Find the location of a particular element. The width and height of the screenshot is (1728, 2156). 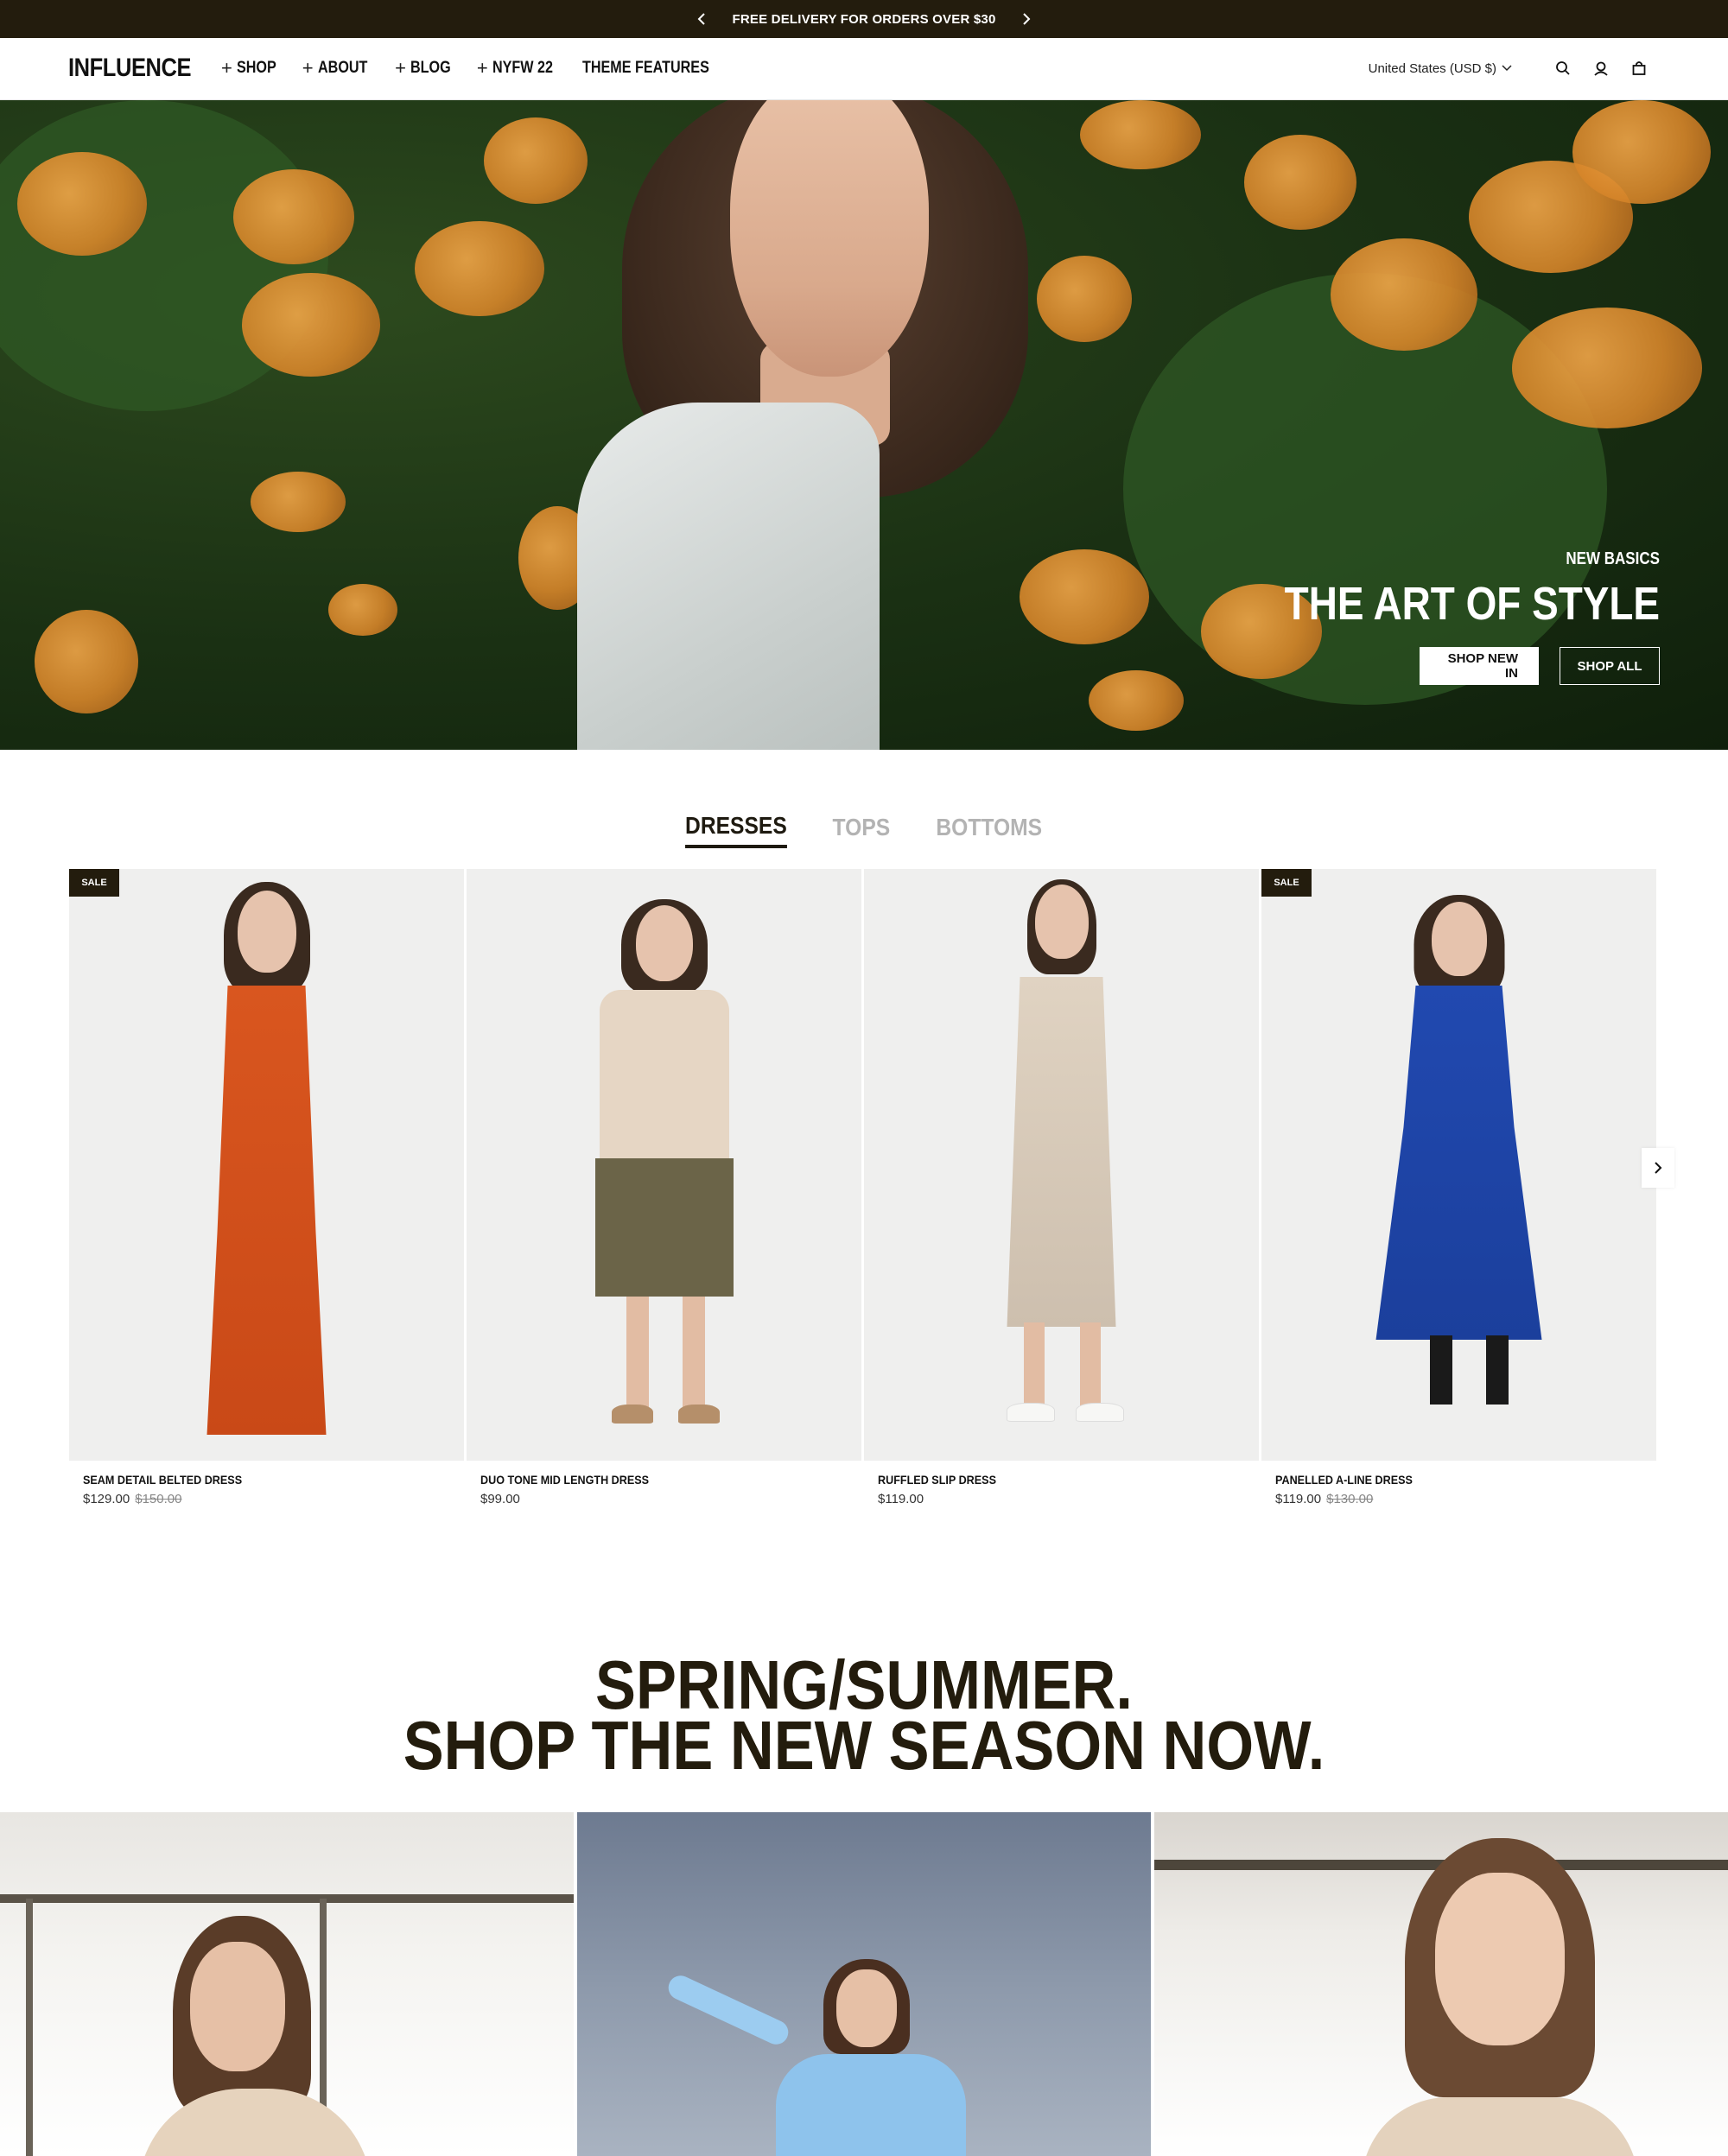

nav-item-theme-features: THEME FEATURES is located at coordinates (657, 68).